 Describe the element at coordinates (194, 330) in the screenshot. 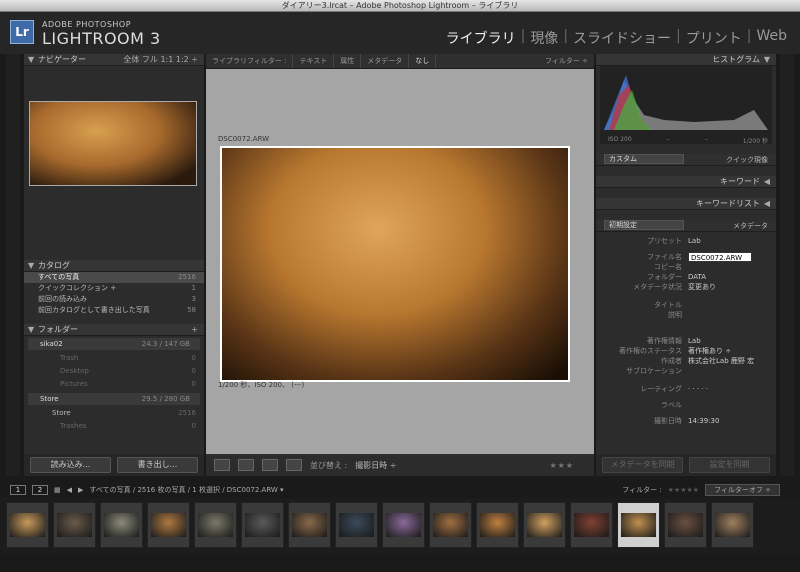

I see `add-folder-icon: +` at that location.